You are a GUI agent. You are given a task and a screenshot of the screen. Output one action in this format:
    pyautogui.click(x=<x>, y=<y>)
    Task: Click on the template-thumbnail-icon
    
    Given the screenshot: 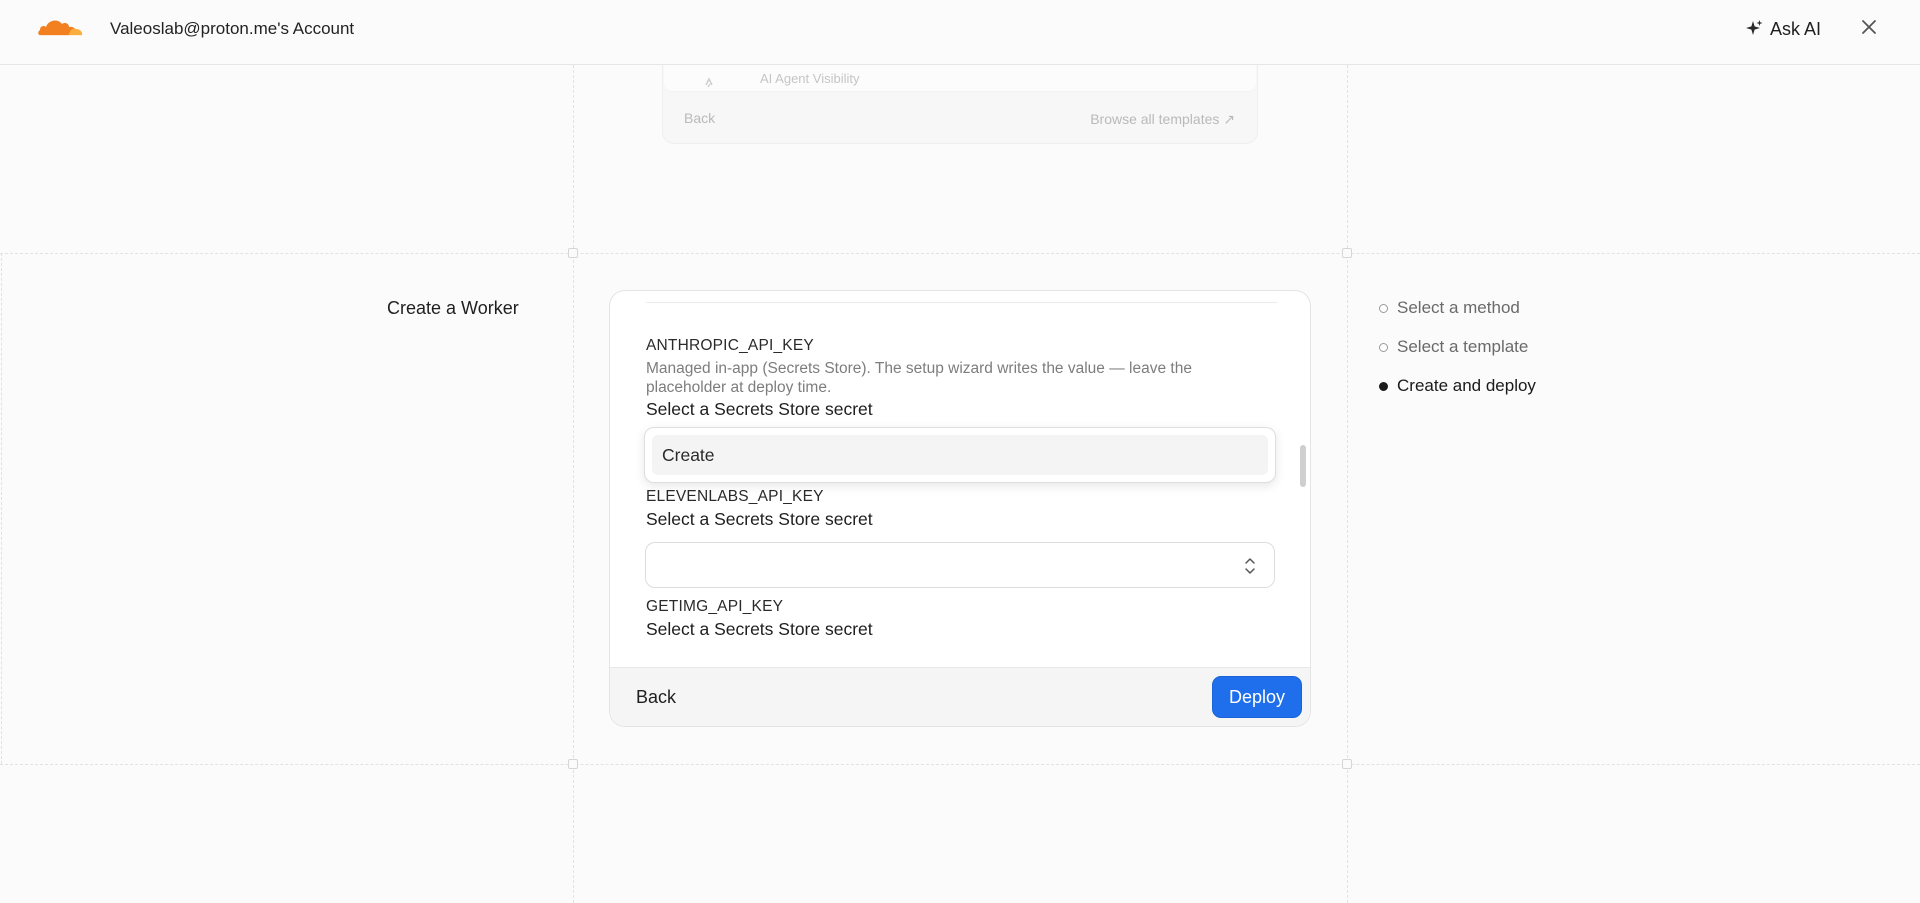 What is the action you would take?
    pyautogui.click(x=709, y=82)
    